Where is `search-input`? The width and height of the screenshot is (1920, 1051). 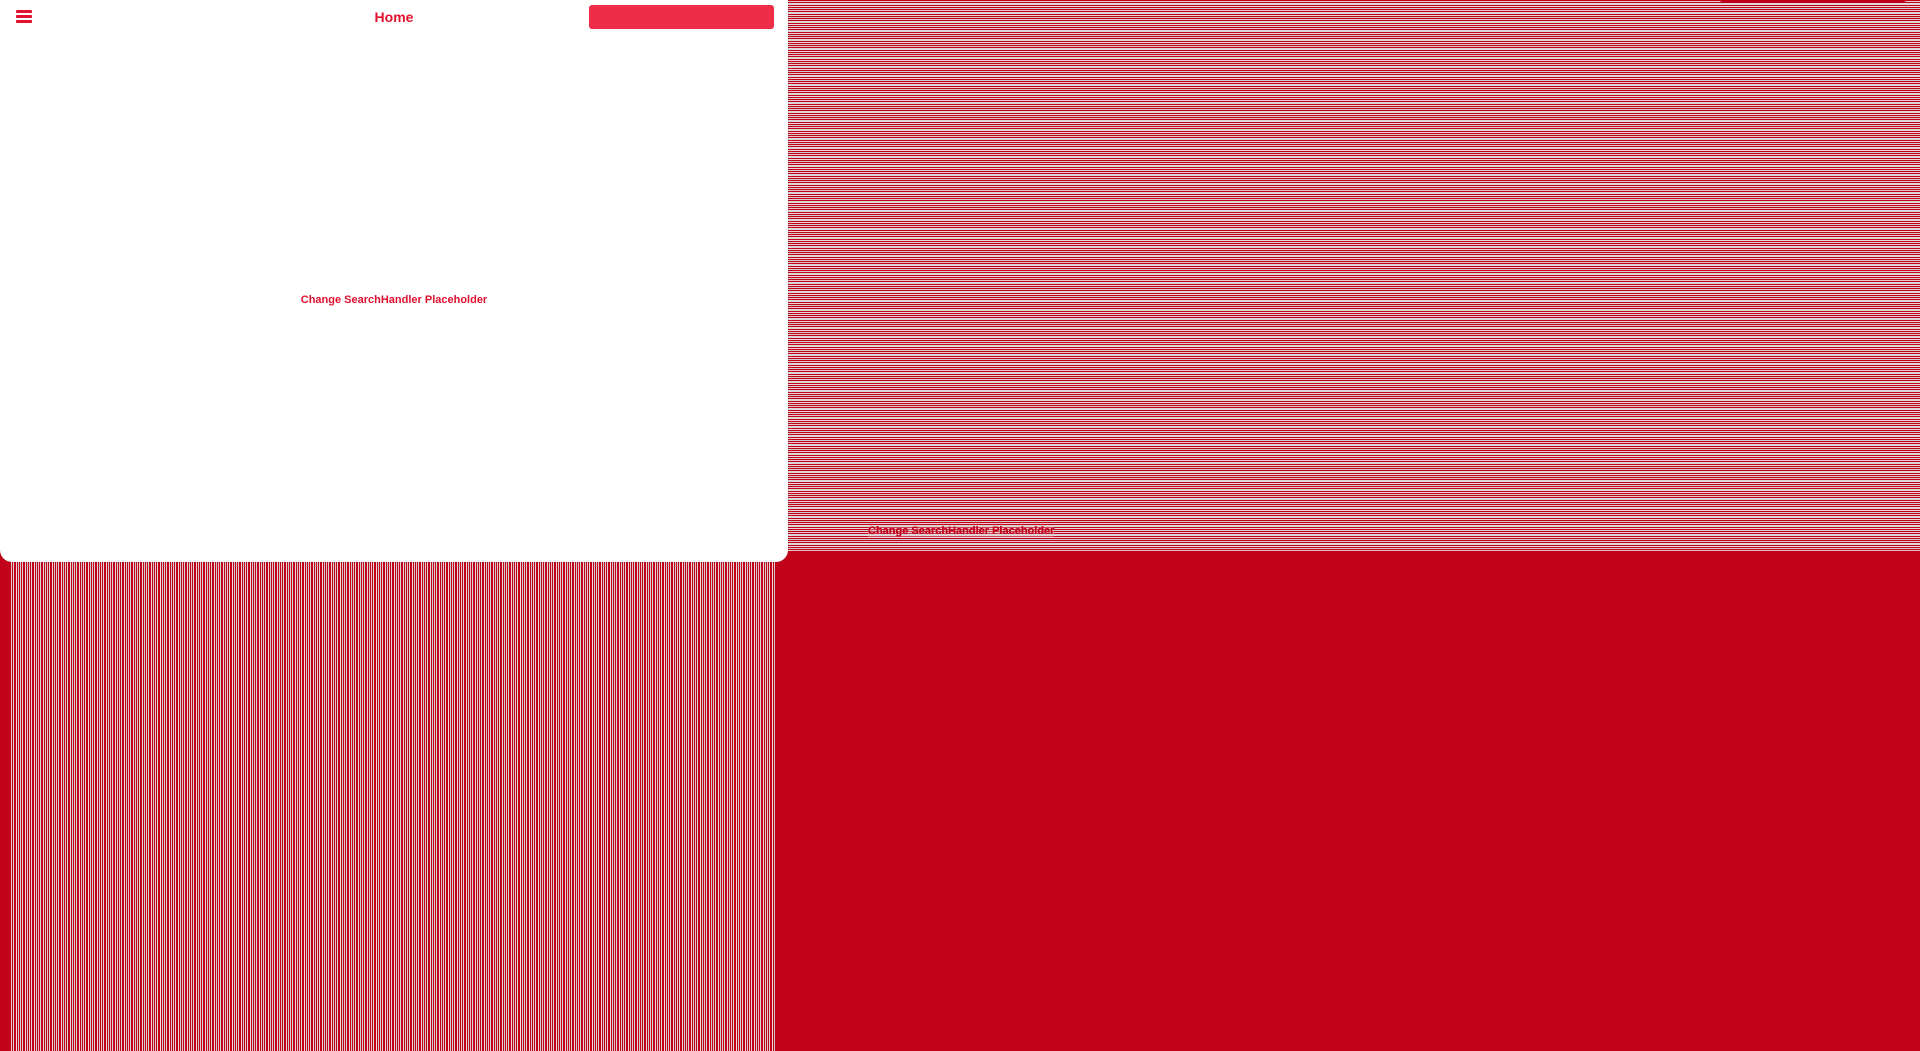
search-input is located at coordinates (681, 17).